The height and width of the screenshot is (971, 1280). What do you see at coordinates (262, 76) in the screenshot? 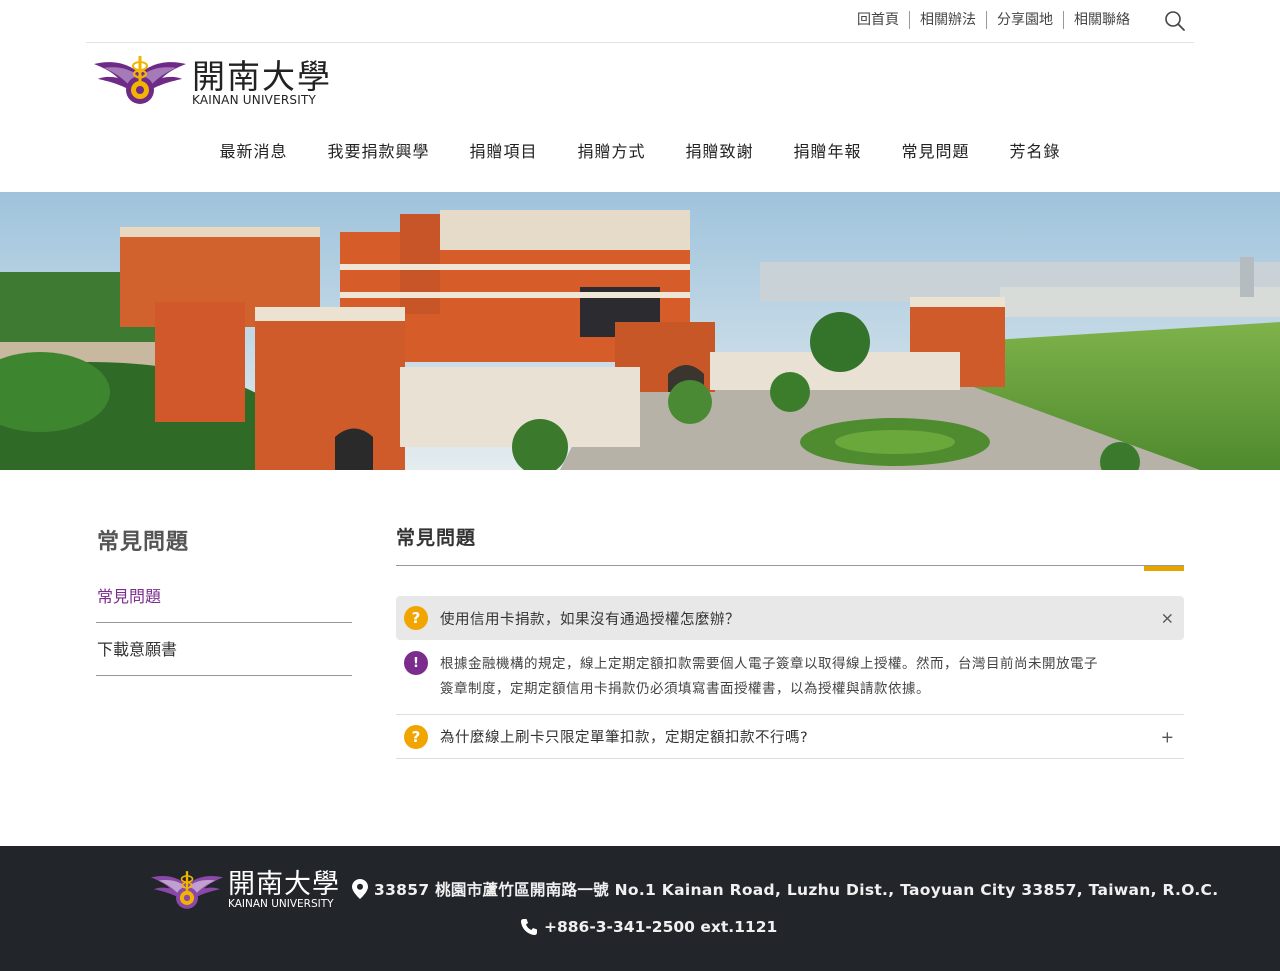
I see `logo-chinese-name: 開南大學` at bounding box center [262, 76].